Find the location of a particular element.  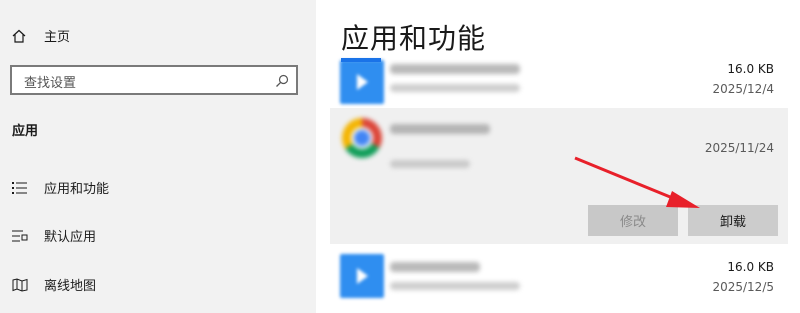

search-placeholder: 查找设置 is located at coordinates (50, 83).